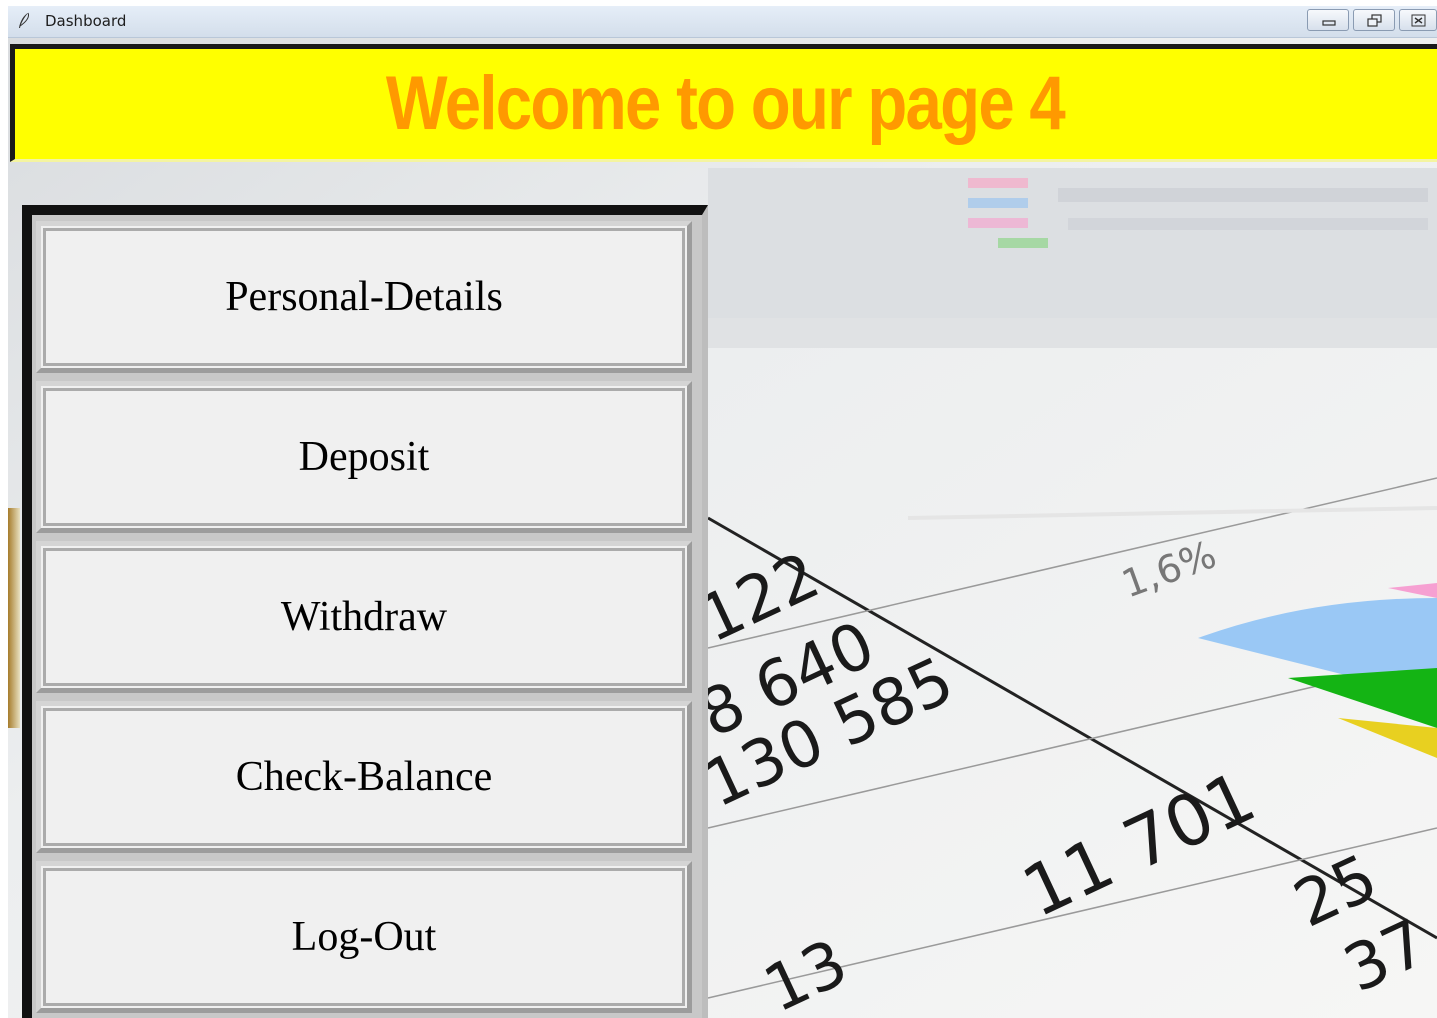 Image resolution: width=1437 pixels, height=1018 pixels. Describe the element at coordinates (1329, 23) in the screenshot. I see `minimize-icon` at that location.